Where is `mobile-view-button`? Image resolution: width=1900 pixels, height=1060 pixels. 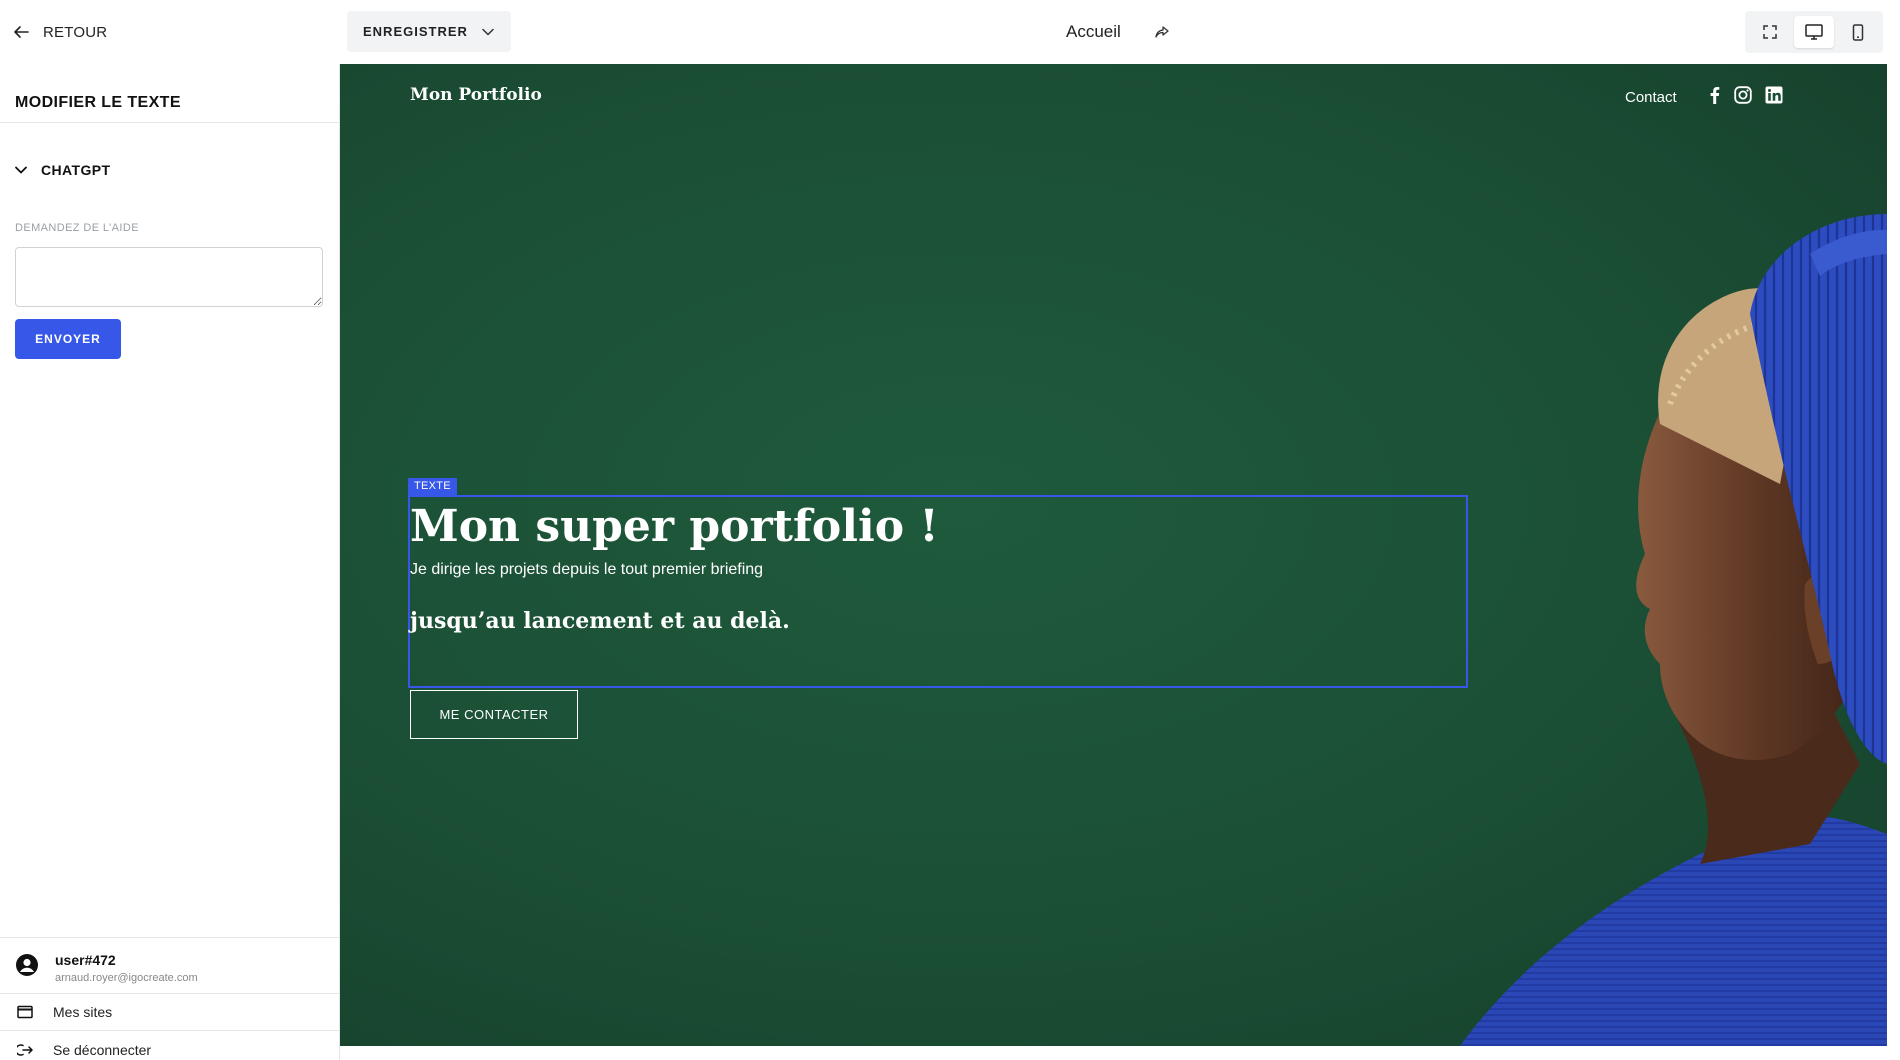
mobile-view-button is located at coordinates (1858, 32).